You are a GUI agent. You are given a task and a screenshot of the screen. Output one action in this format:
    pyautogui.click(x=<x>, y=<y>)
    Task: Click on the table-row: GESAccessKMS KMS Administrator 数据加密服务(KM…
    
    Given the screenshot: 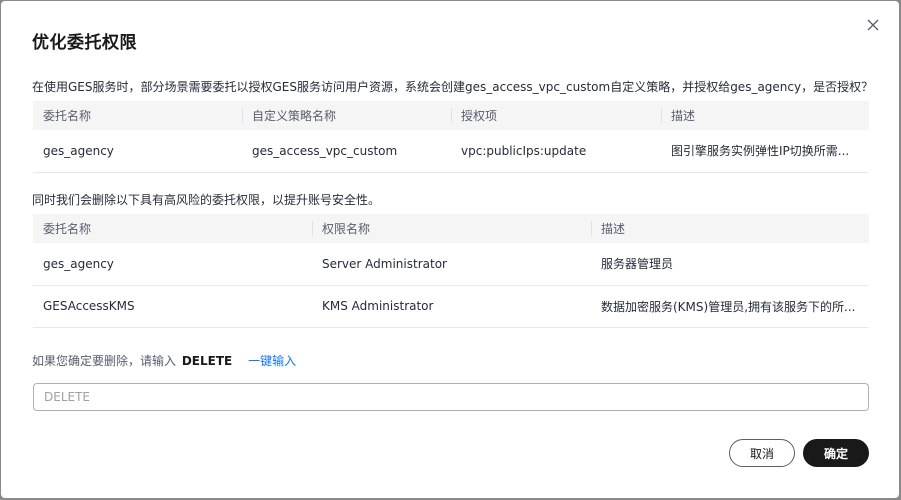 What is the action you would take?
    pyautogui.click(x=451, y=306)
    